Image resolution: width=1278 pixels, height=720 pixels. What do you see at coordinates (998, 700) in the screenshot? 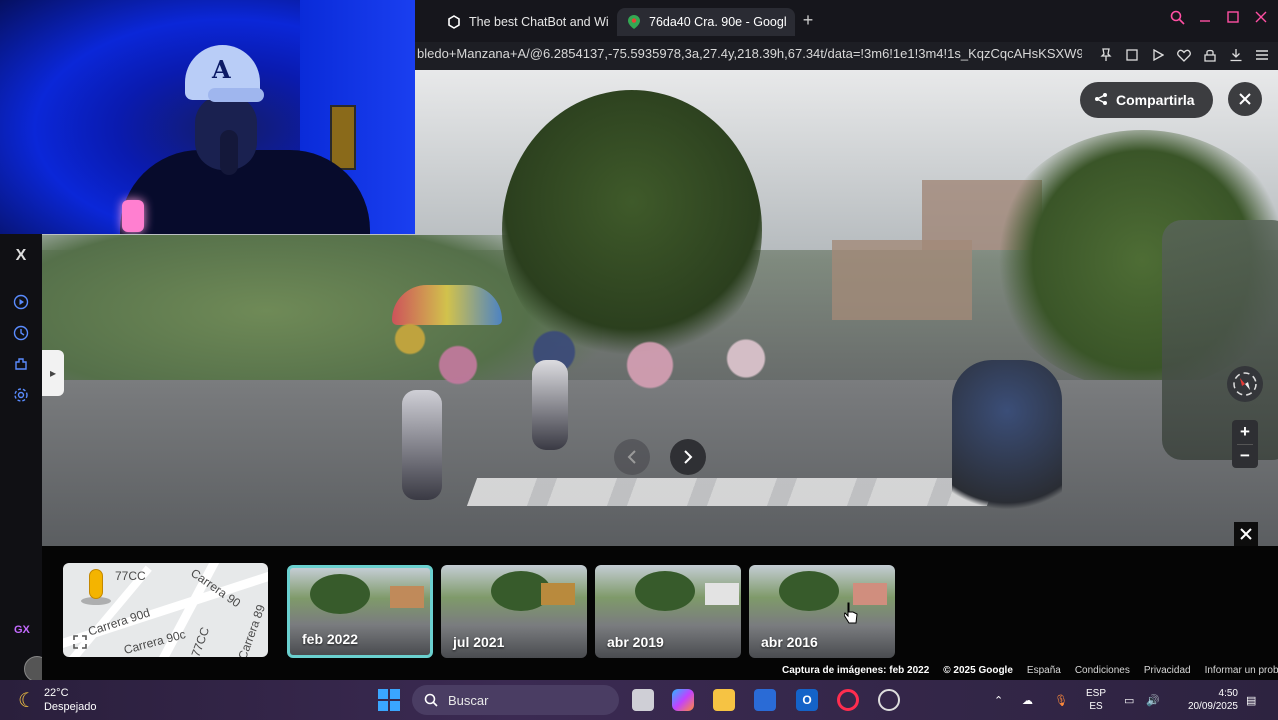
I see `chevron-up-icon: ⌃` at bounding box center [998, 700].